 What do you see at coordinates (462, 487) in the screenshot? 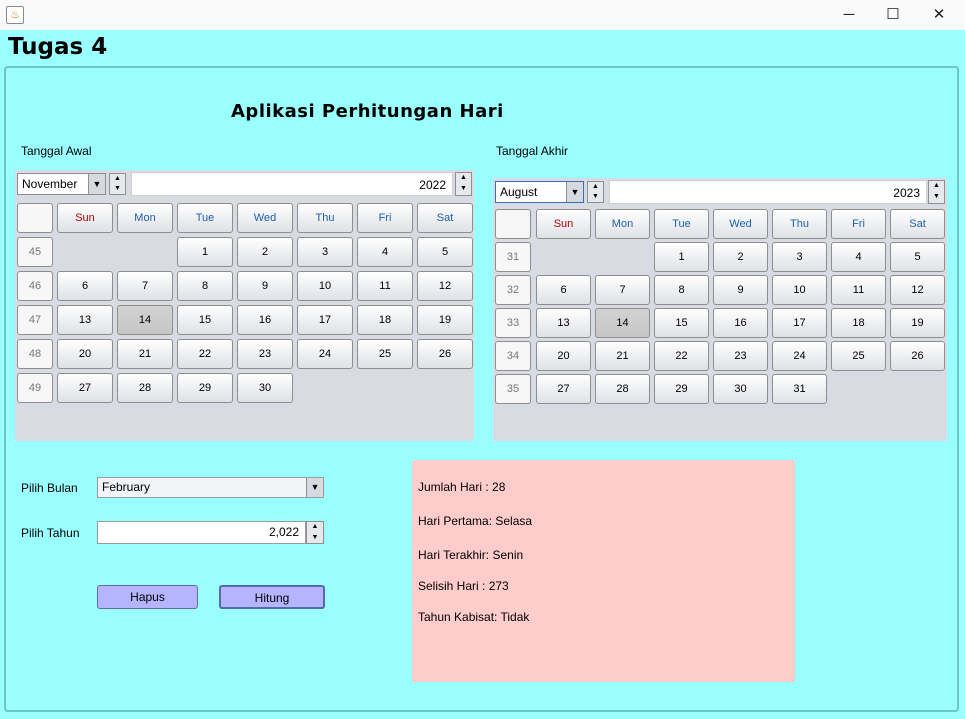
I see `total-days-text: Jumlah Hari : 28` at bounding box center [462, 487].